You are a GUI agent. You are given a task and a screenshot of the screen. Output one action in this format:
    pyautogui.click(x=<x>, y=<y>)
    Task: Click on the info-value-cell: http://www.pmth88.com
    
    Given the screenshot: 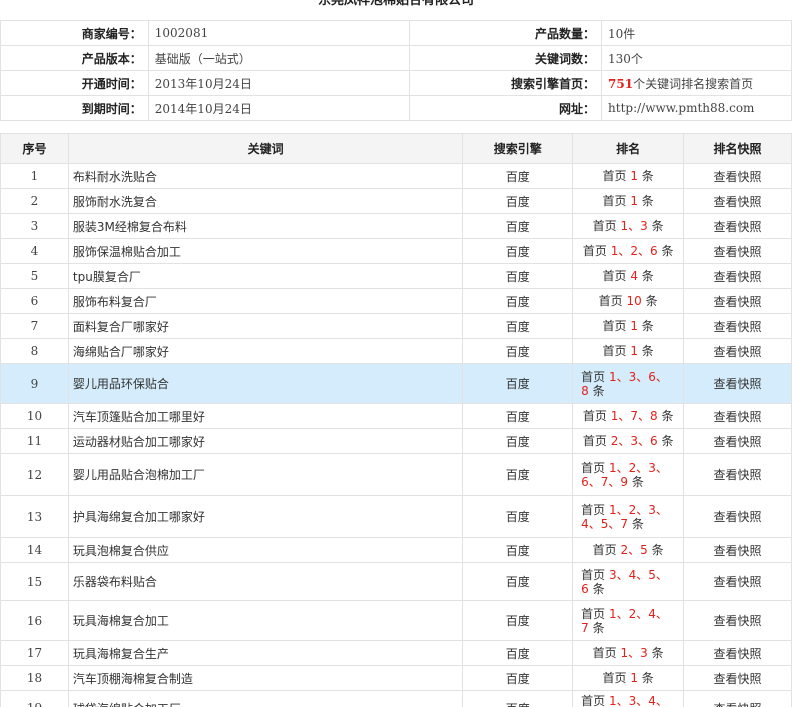 What is the action you would take?
    pyautogui.click(x=696, y=108)
    